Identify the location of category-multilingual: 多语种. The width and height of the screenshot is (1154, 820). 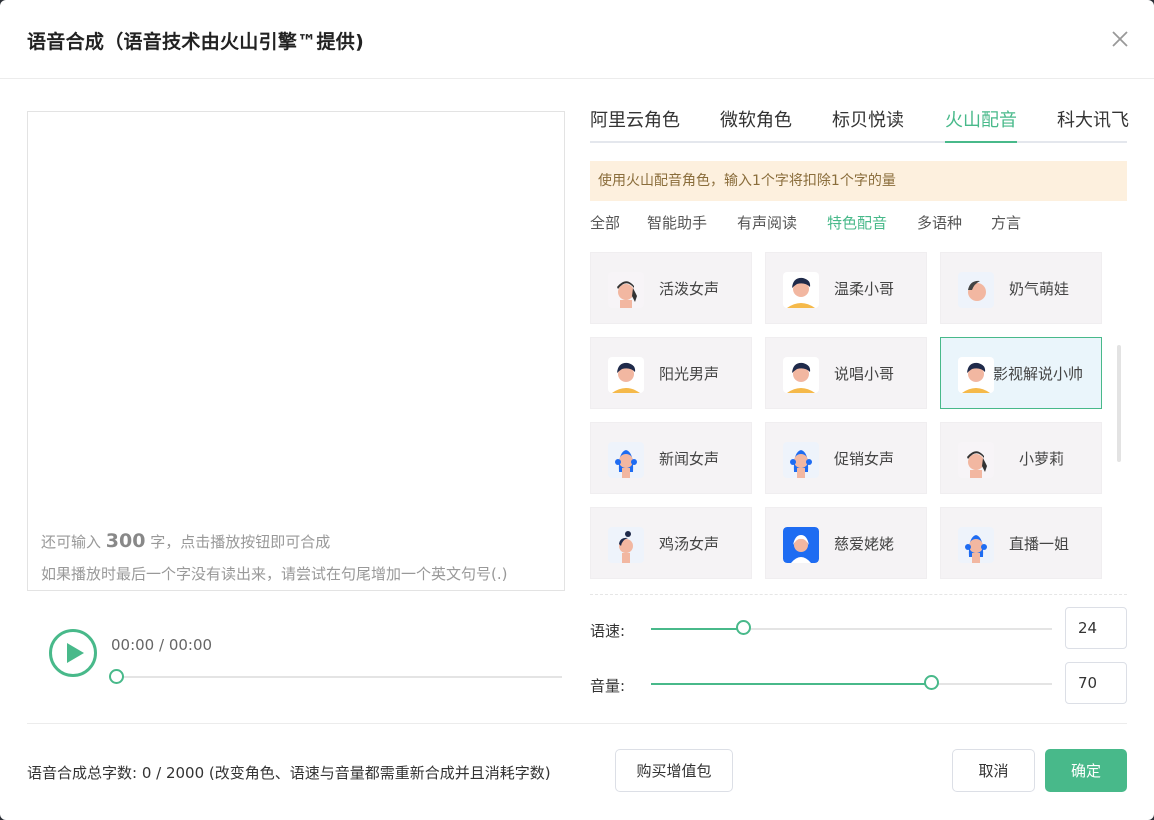
(939, 222).